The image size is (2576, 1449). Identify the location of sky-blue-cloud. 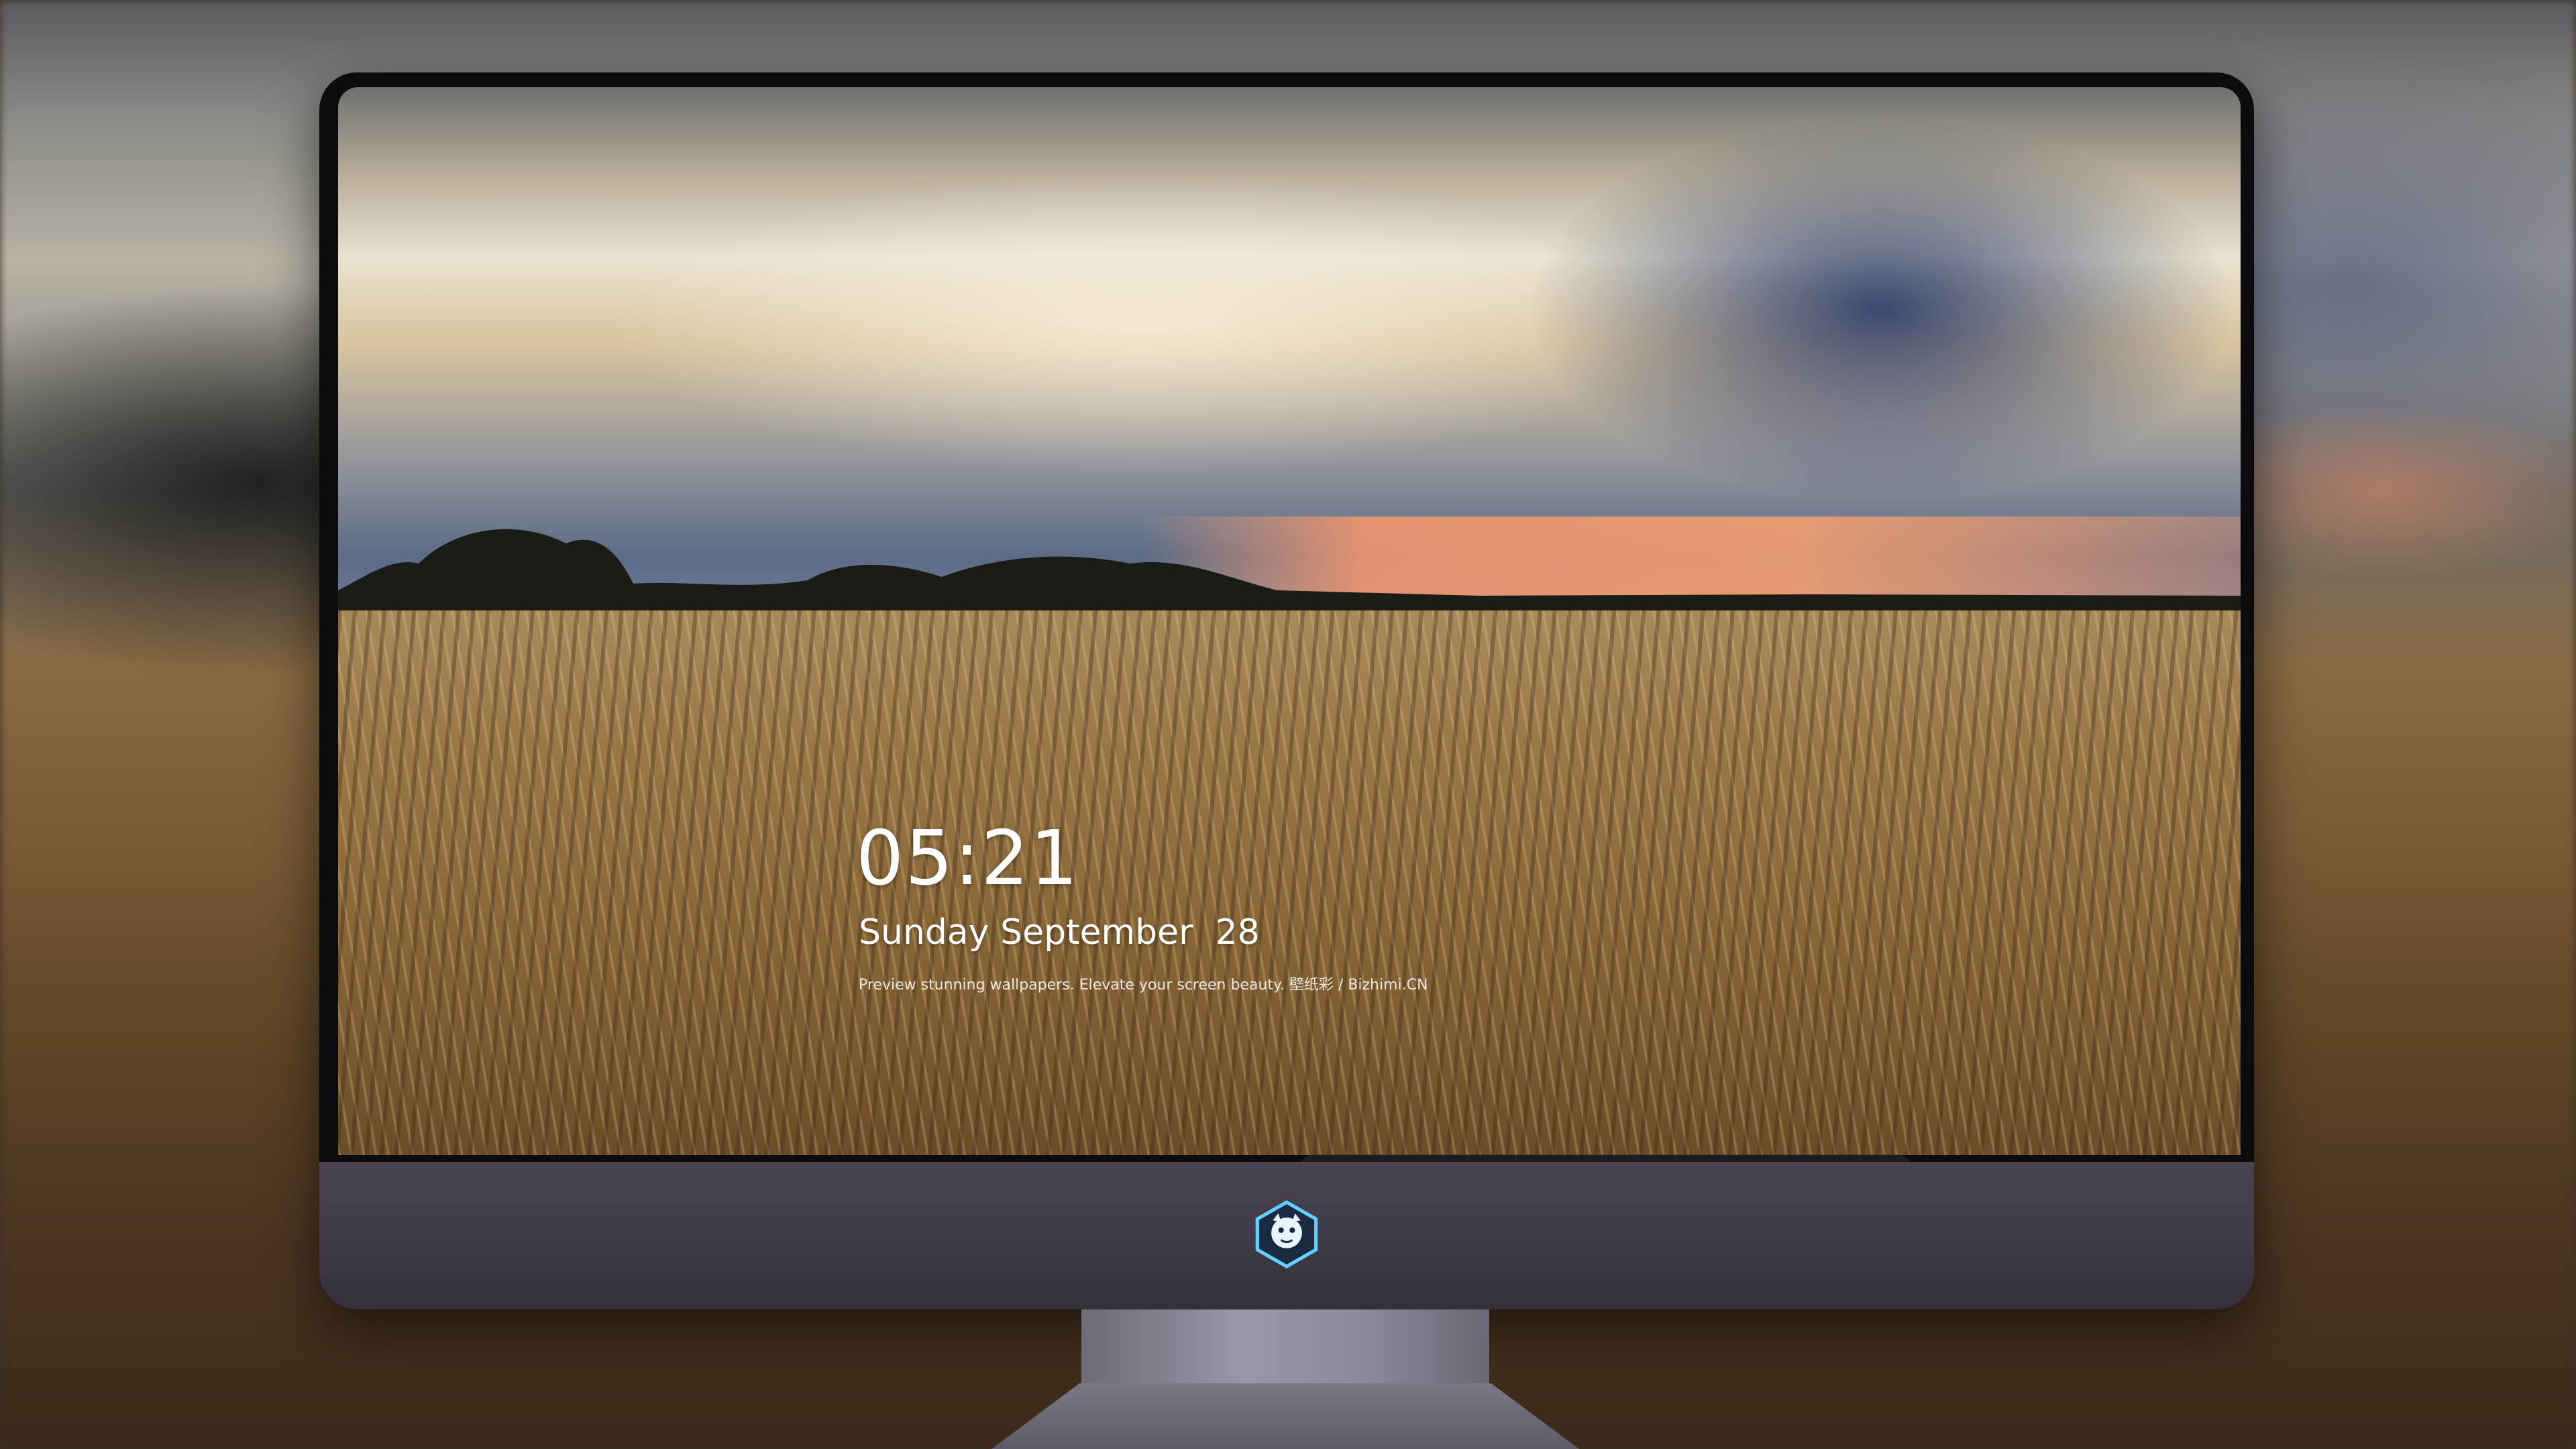
(1860, 302).